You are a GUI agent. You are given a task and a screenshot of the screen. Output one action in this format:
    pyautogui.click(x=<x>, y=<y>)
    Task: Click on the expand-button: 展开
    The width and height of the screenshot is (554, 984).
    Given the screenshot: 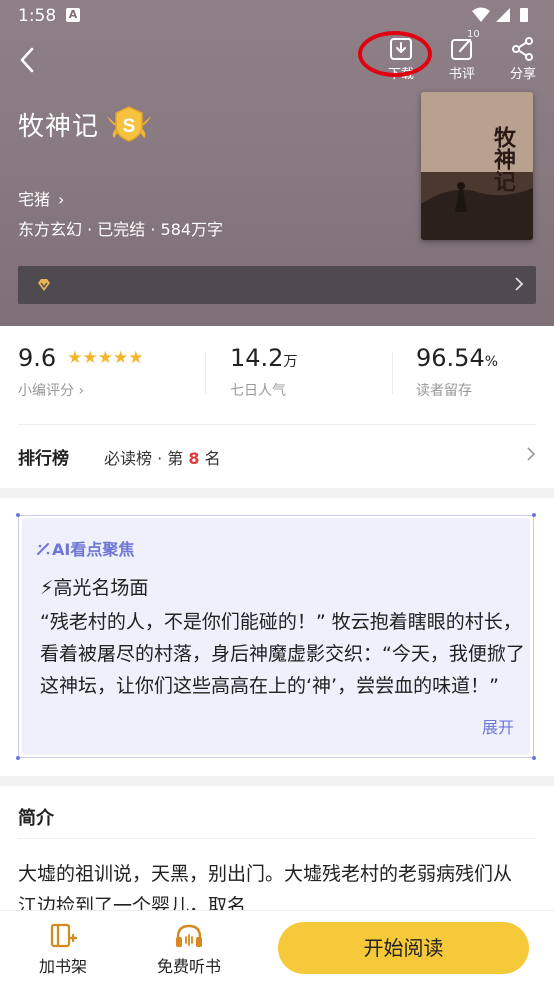 What is the action you would take?
    pyautogui.click(x=498, y=726)
    